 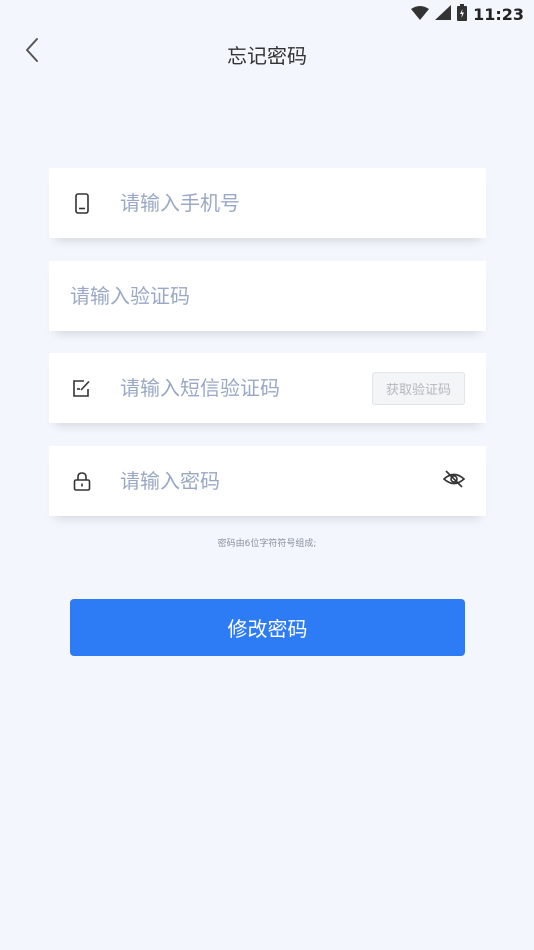 I want to click on phone-icon, so click(x=82, y=203).